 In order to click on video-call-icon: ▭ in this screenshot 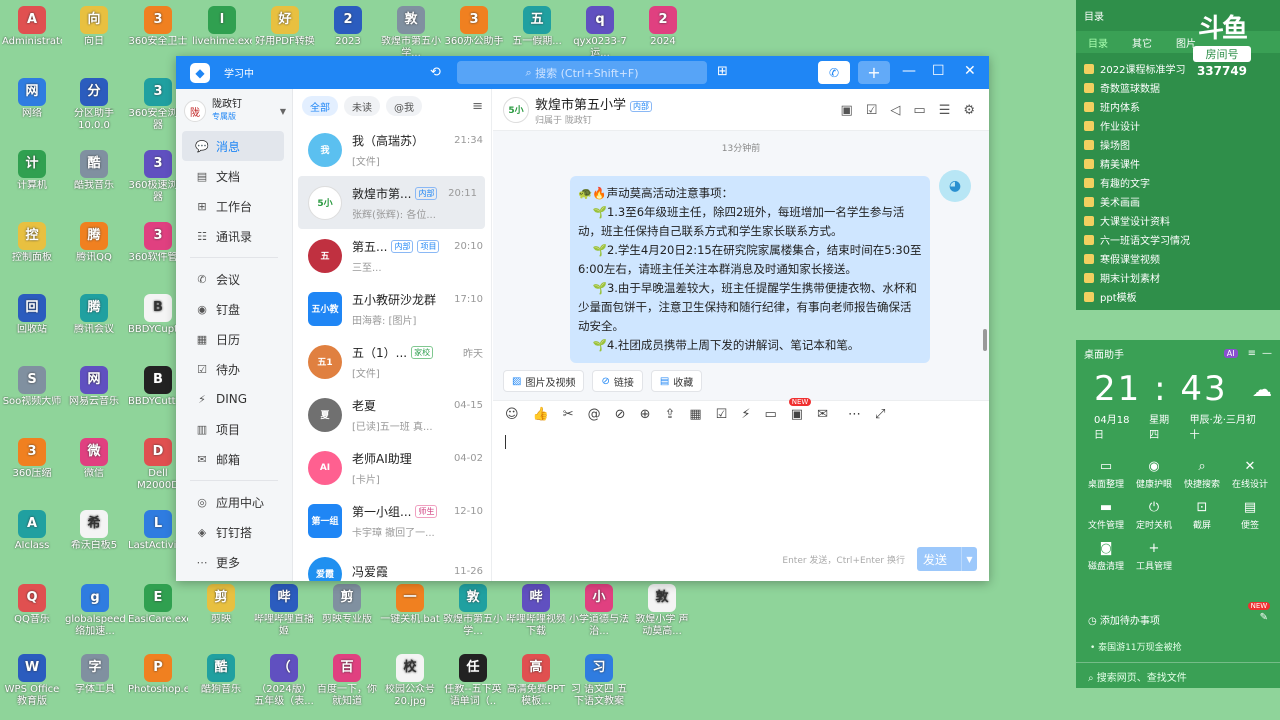, I will do `click(770, 414)`.